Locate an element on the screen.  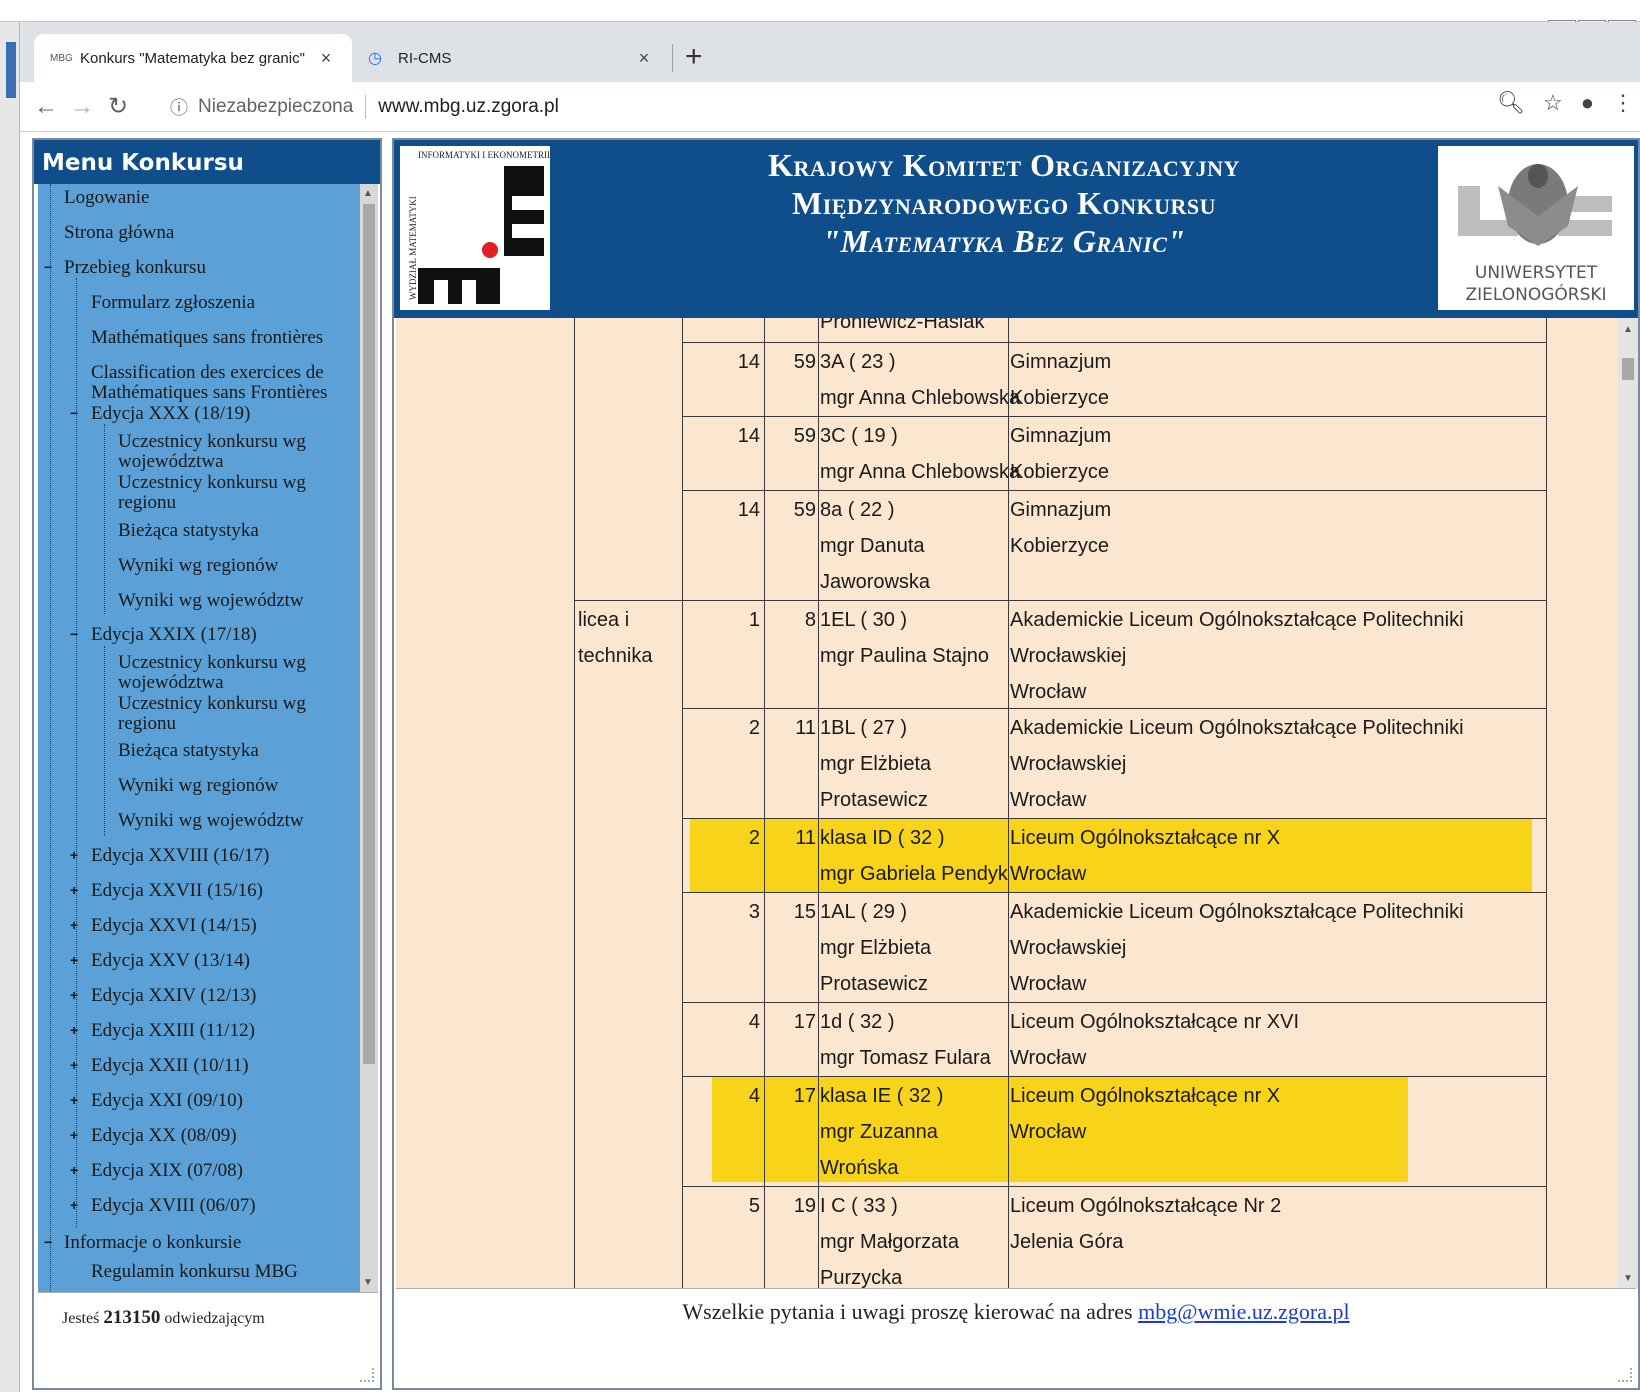
back-icon: ← is located at coordinates (46, 107).